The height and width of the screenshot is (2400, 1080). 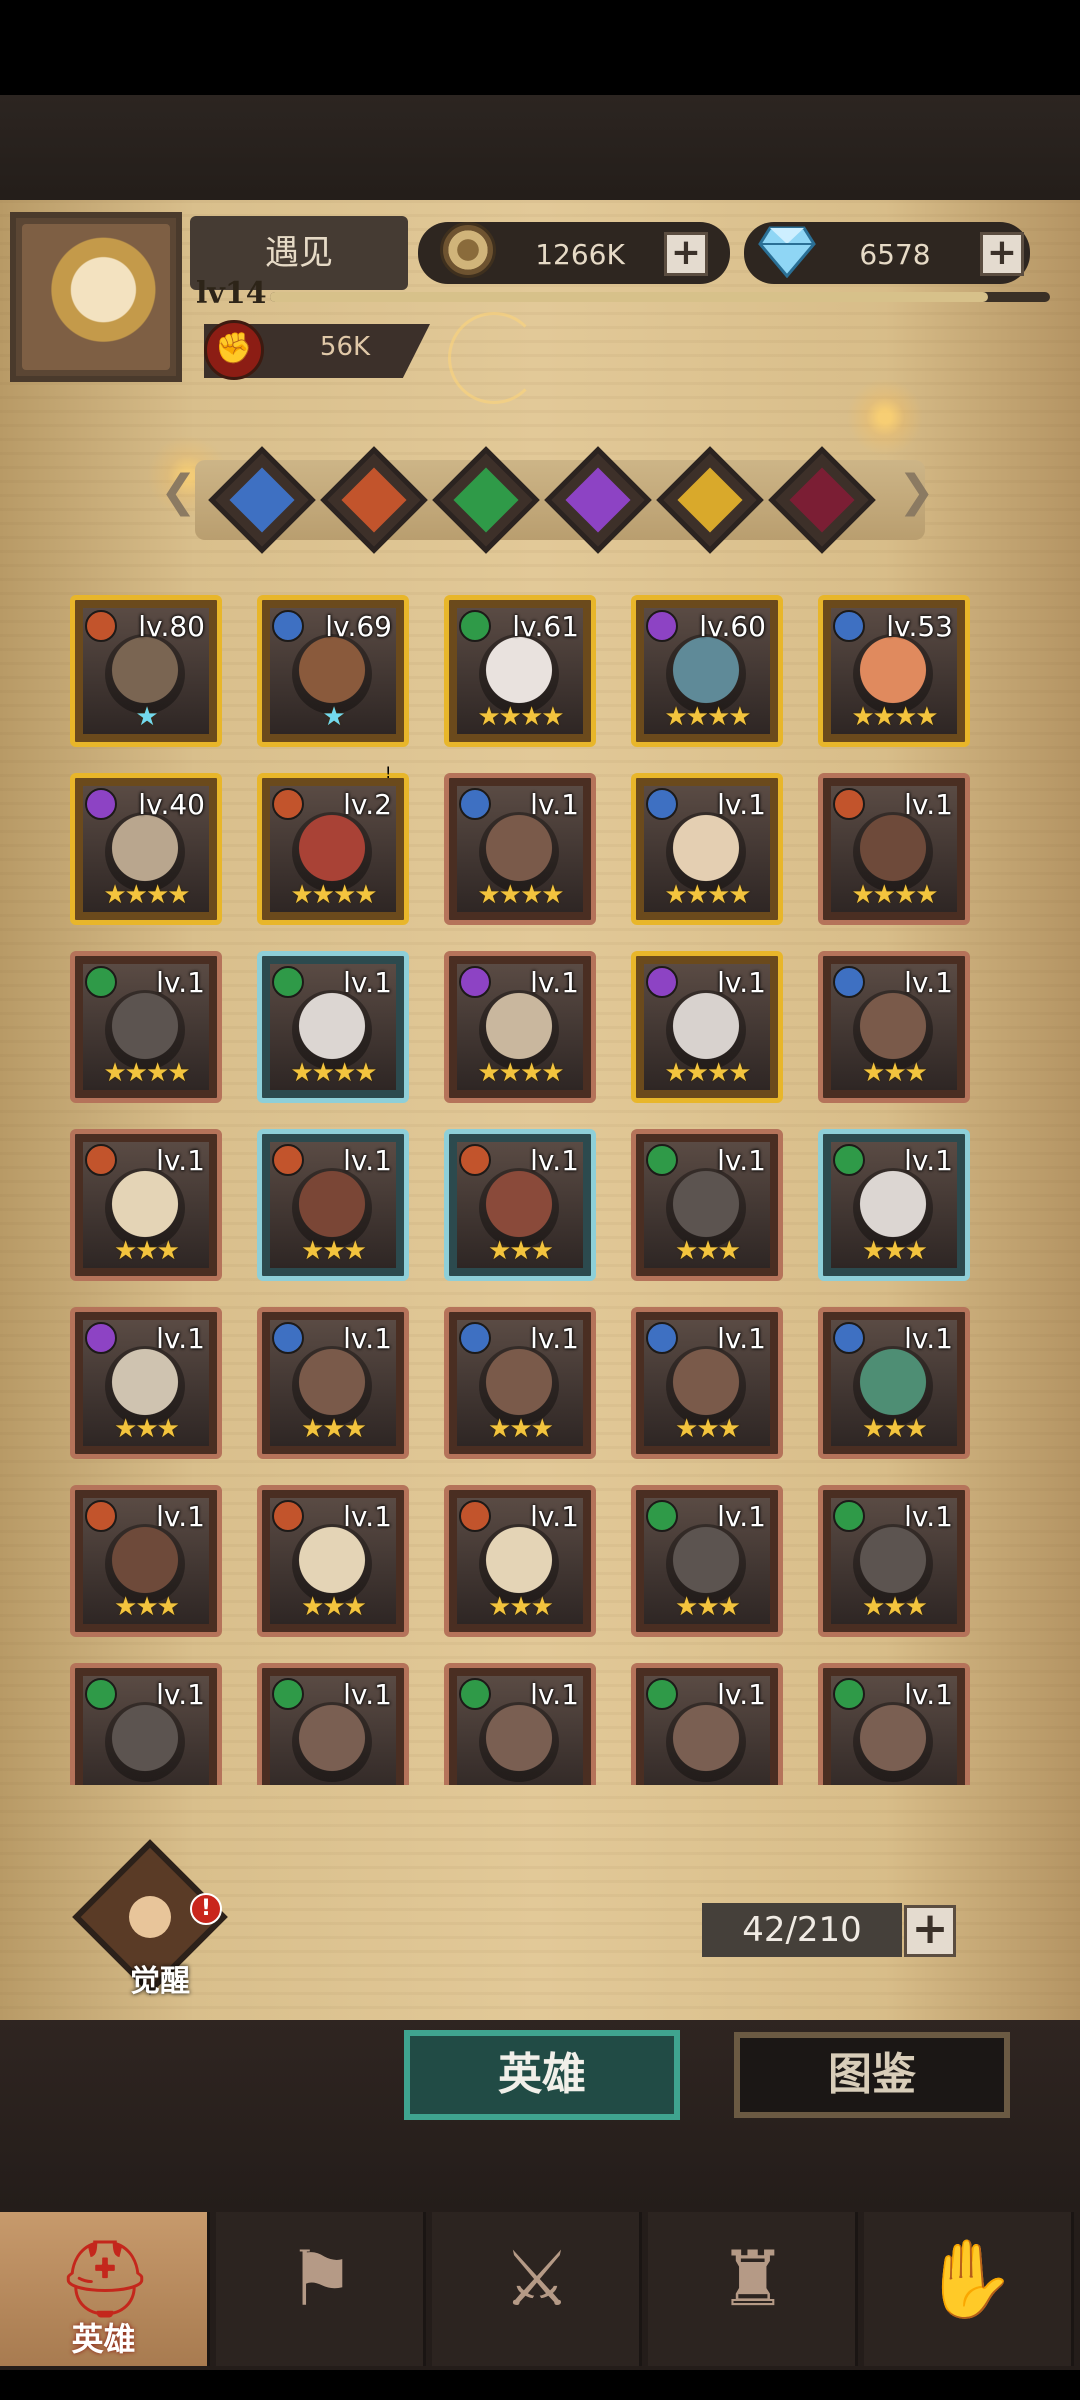 I want to click on hero-card: lv.53 ★★★★, so click(x=894, y=671).